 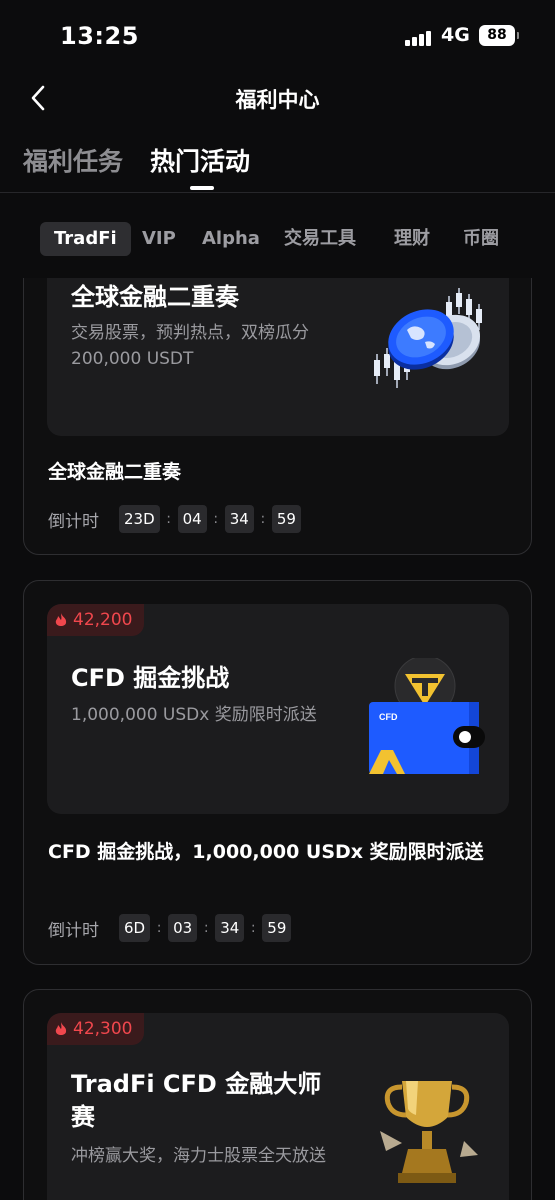 I want to click on trophy-icon, so click(x=427, y=1133).